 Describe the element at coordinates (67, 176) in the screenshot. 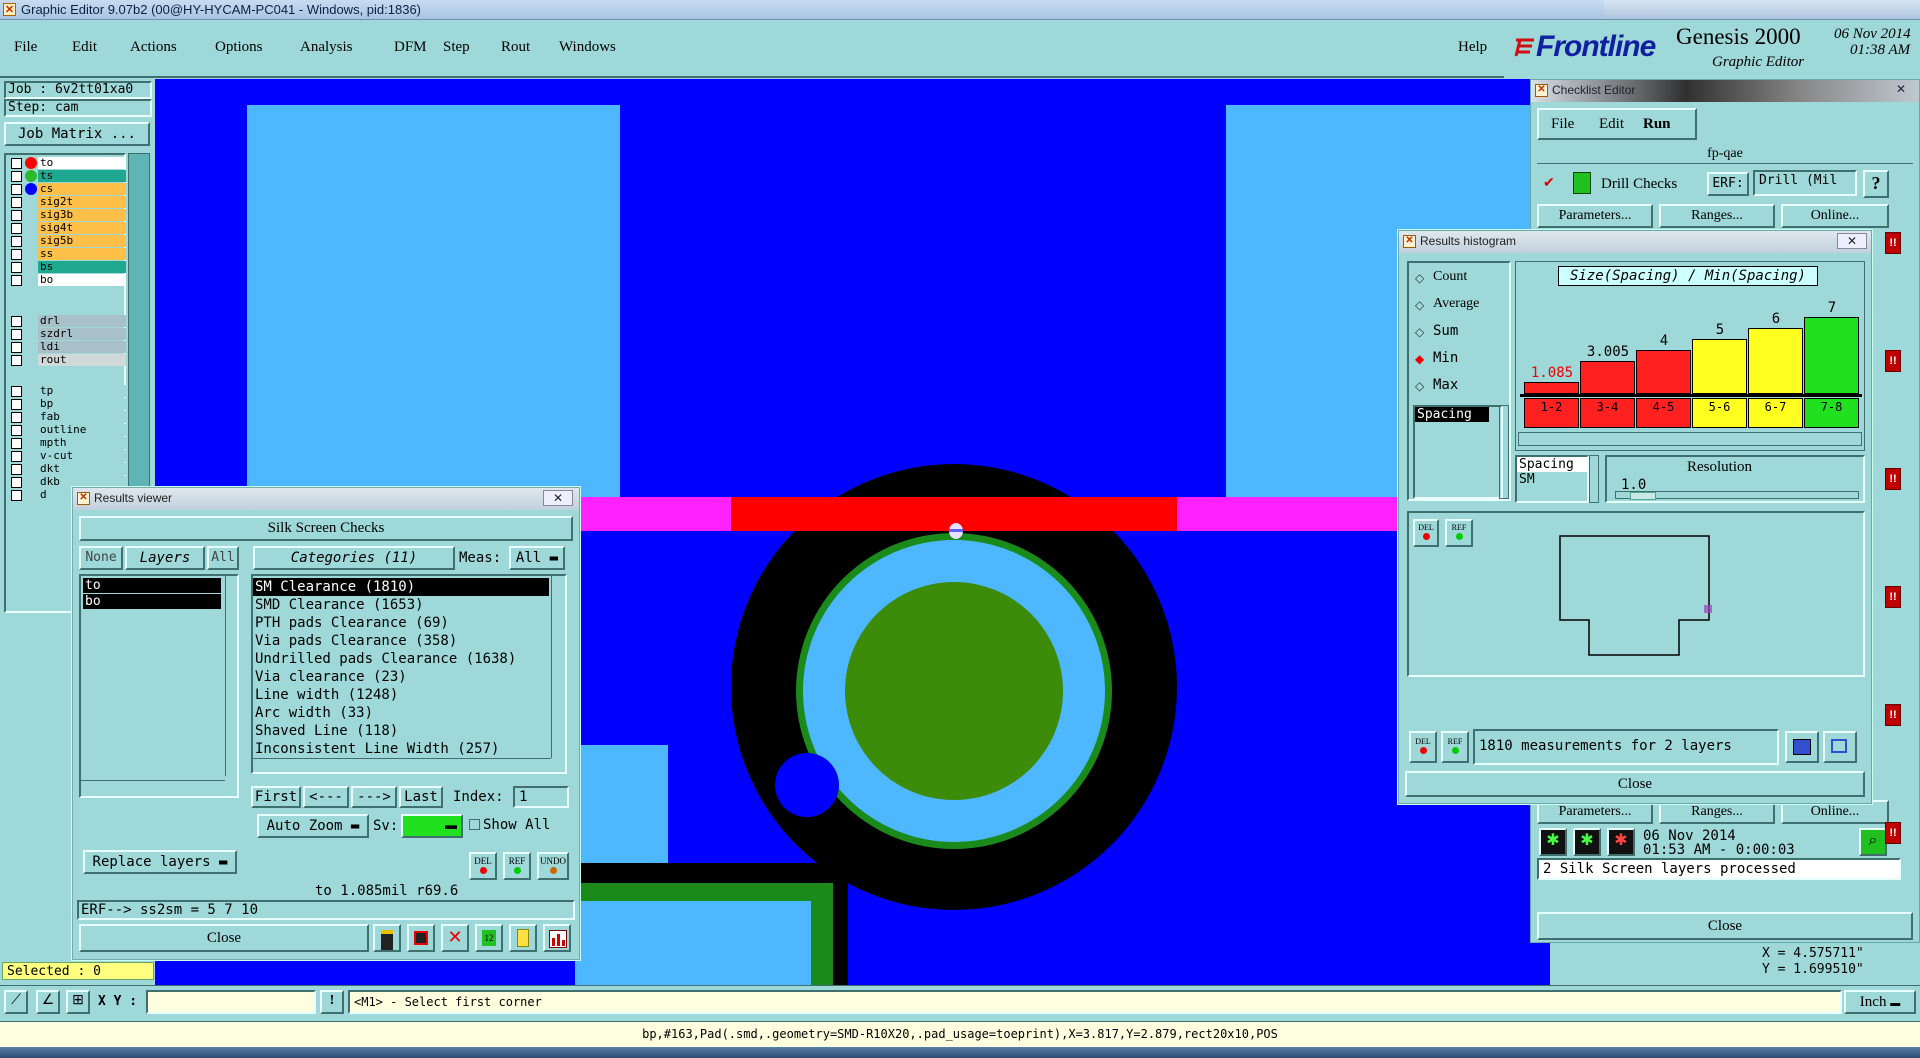

I see `layer-row: ts` at that location.